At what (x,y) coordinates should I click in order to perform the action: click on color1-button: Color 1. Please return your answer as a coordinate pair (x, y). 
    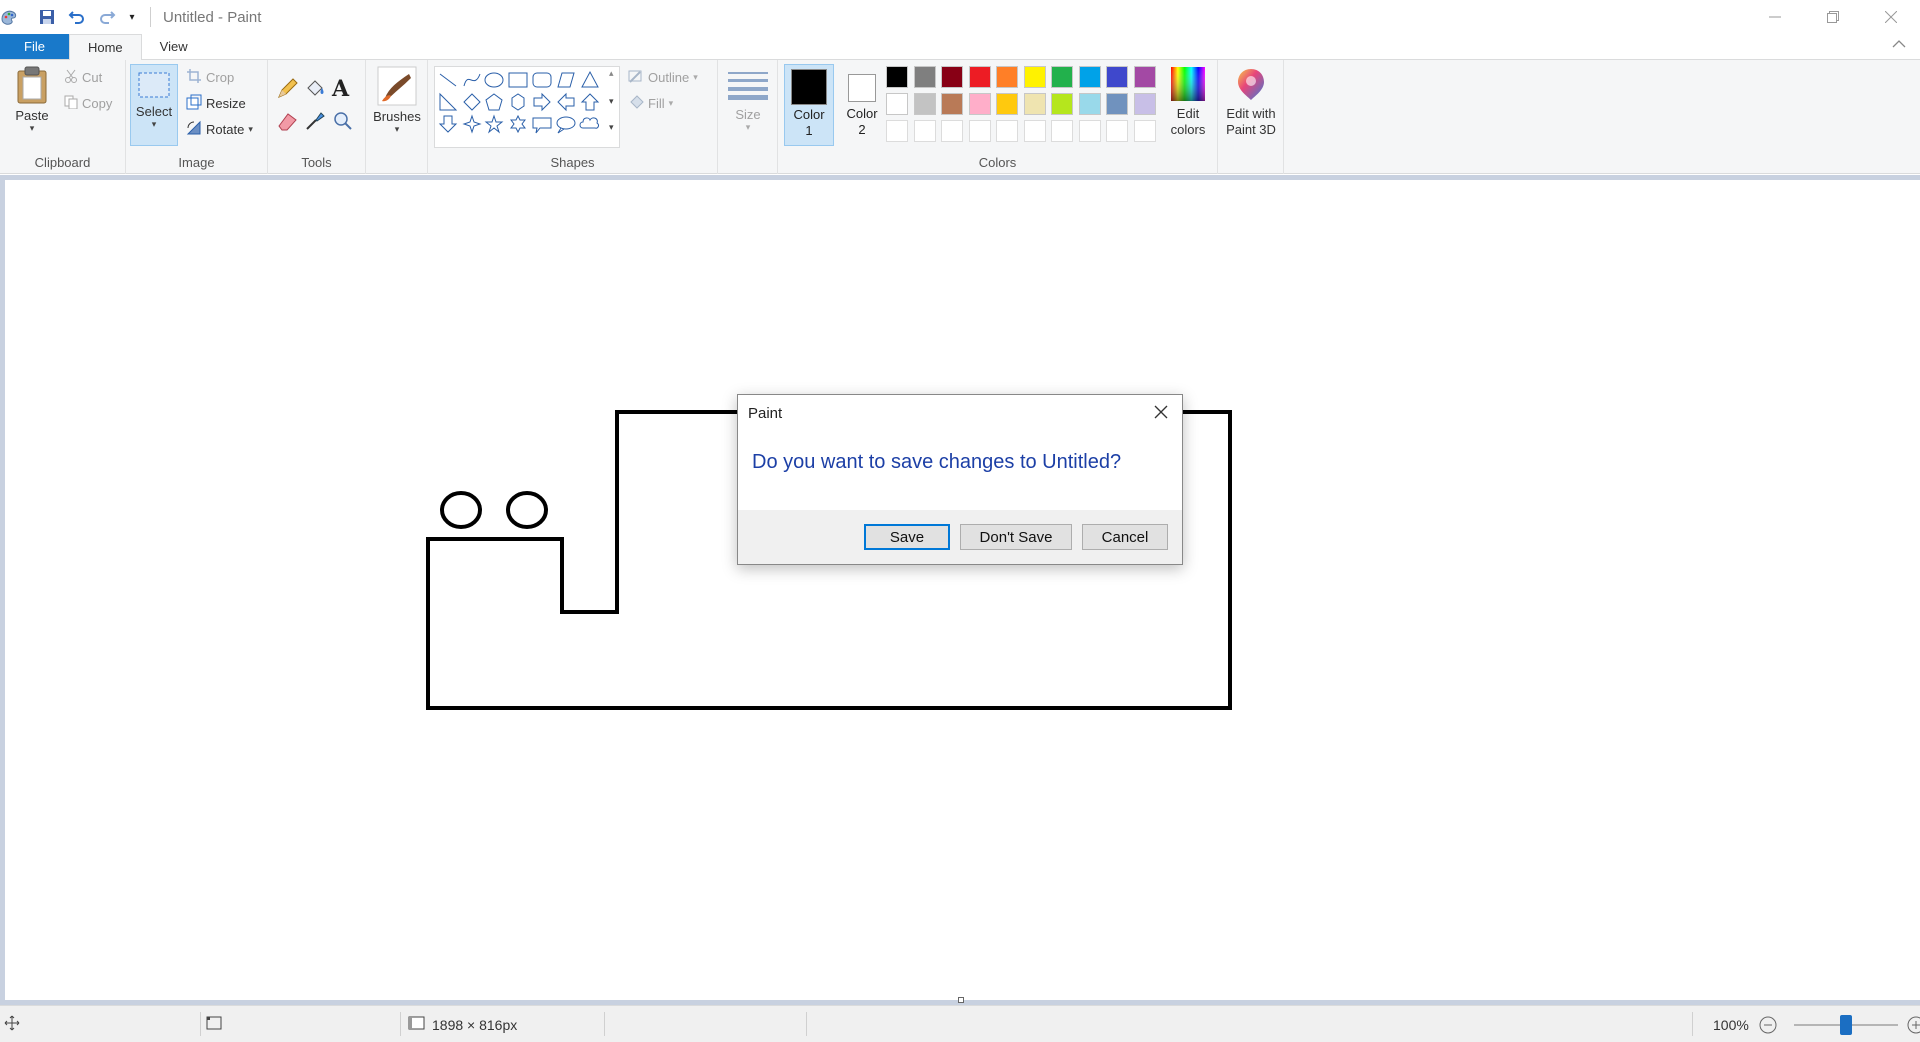
    Looking at the image, I should click on (809, 105).